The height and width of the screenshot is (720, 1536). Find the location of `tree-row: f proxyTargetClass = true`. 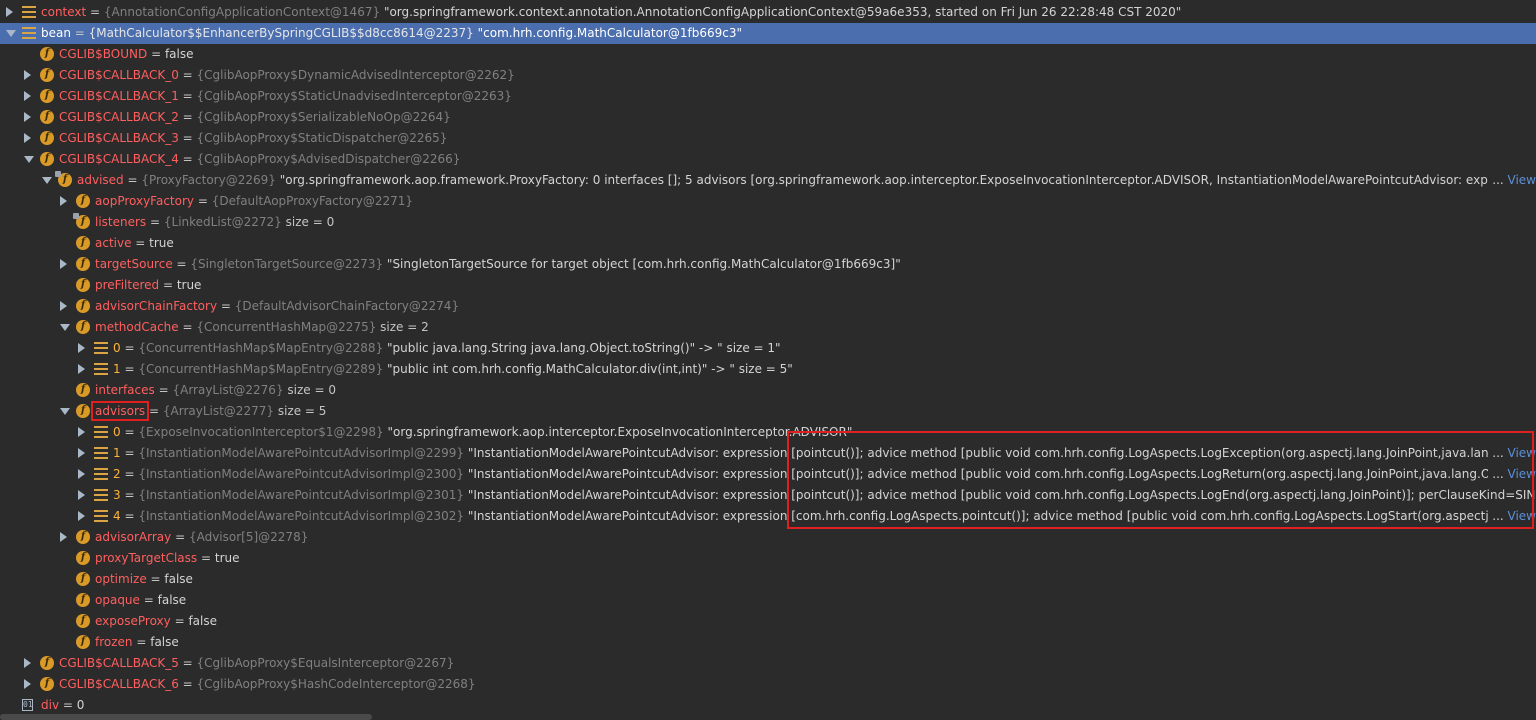

tree-row: f proxyTargetClass = true is located at coordinates (768, 558).